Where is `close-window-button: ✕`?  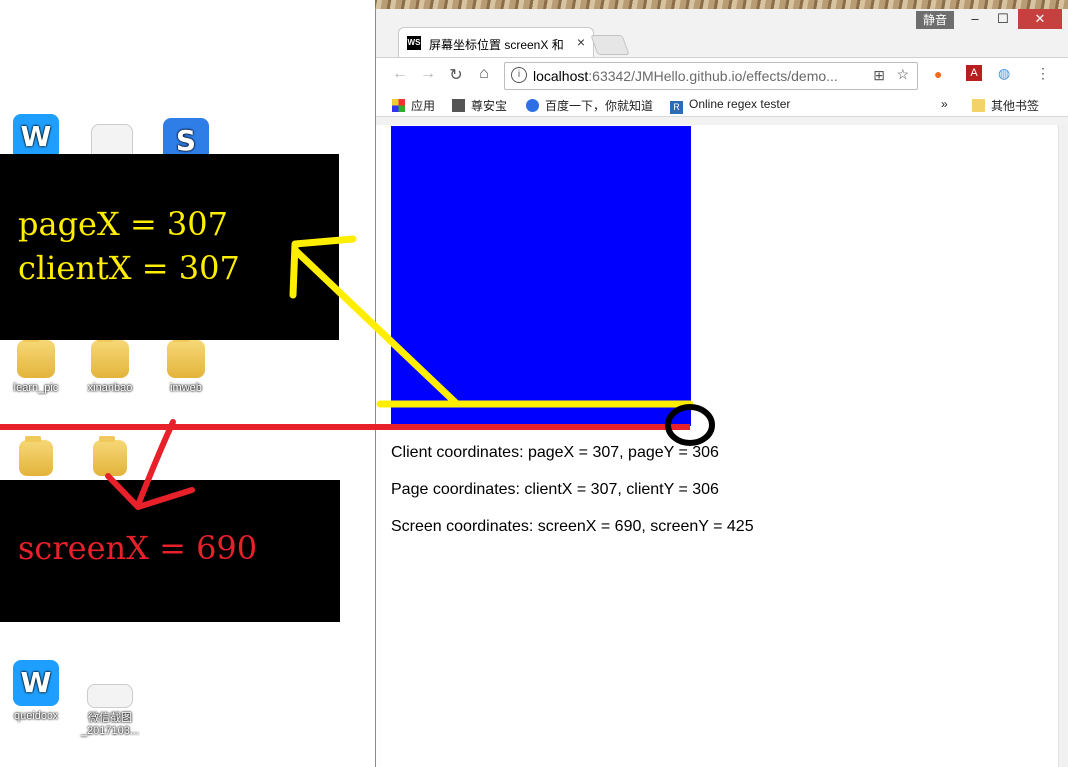 close-window-button: ✕ is located at coordinates (1040, 19).